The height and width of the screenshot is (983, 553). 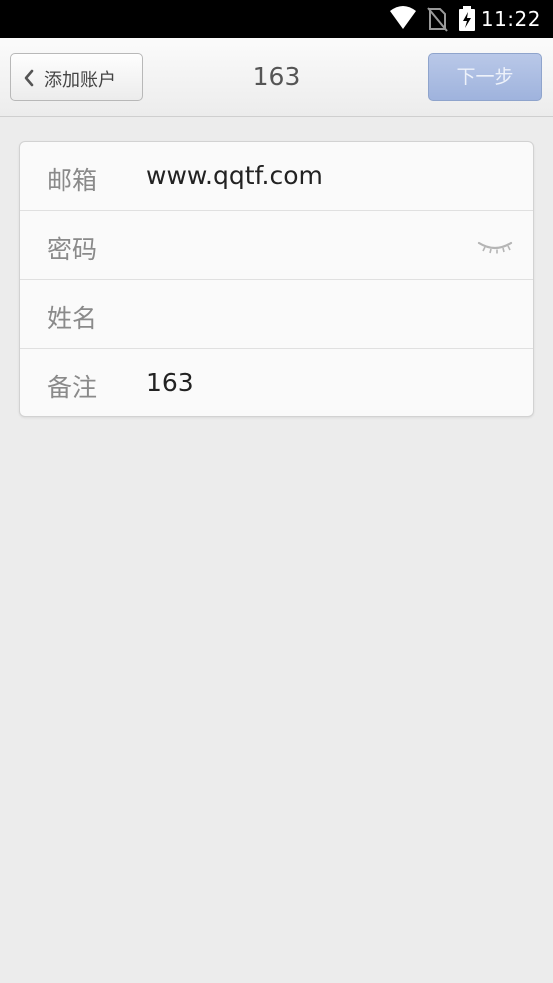 I want to click on email-row: 邮箱 www.qqtf.com, so click(x=276, y=176).